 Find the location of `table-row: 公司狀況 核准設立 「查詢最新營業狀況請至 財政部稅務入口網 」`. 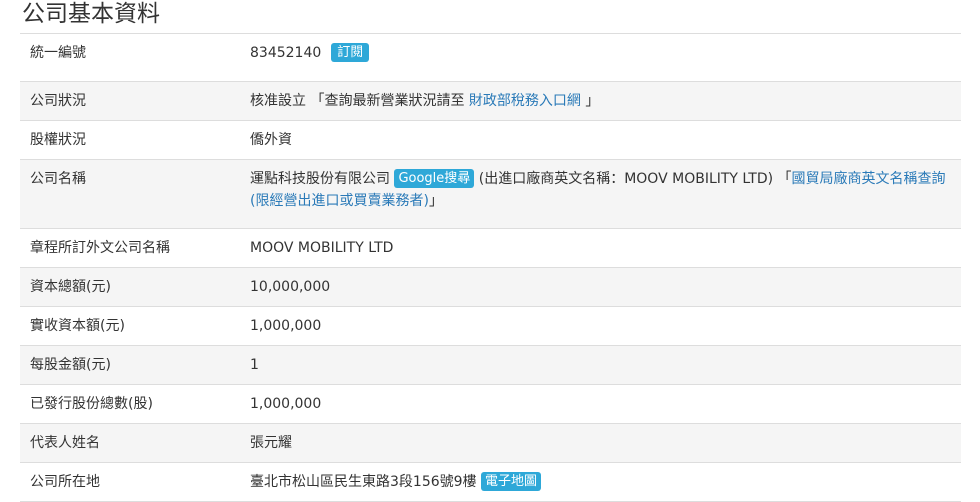

table-row: 公司狀況 核准設立 「查詢最新營業狀況請至 財政部稅務入口網 」 is located at coordinates (490, 101).